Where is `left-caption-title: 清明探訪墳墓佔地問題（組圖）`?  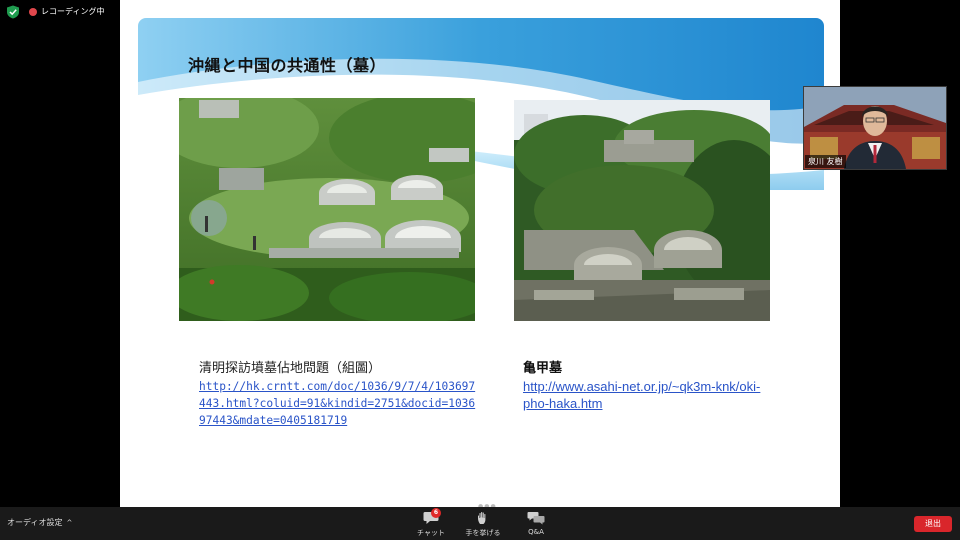
left-caption-title: 清明探訪墳墓佔地問題（組圖） is located at coordinates (290, 368).